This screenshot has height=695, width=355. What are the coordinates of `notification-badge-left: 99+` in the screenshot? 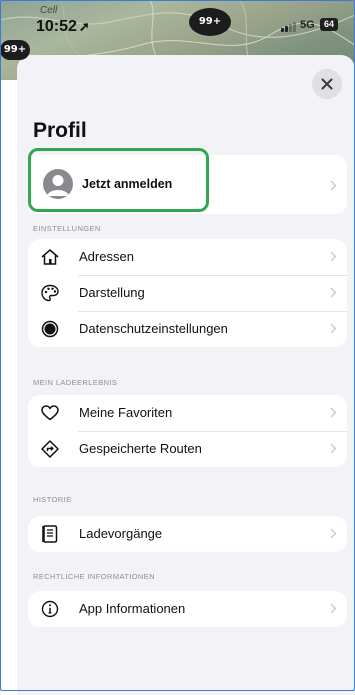 It's located at (15, 50).